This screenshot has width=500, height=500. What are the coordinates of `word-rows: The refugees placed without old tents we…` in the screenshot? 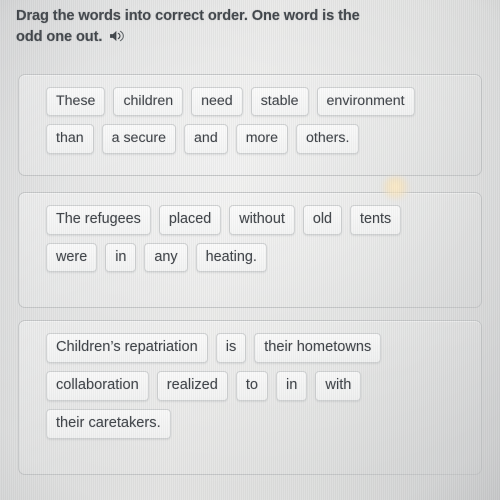 It's located at (257, 239).